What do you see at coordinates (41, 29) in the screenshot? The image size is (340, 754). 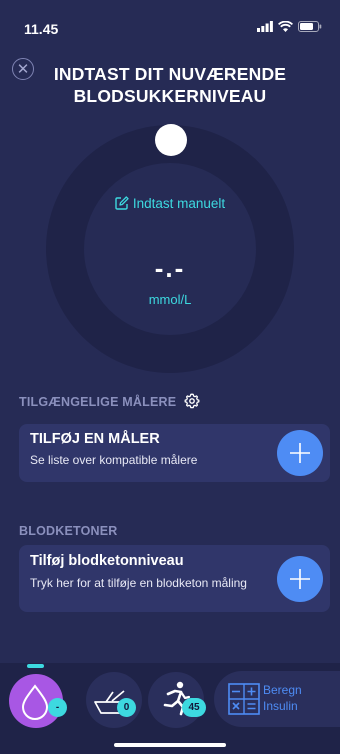 I see `status-time: 11.45` at bounding box center [41, 29].